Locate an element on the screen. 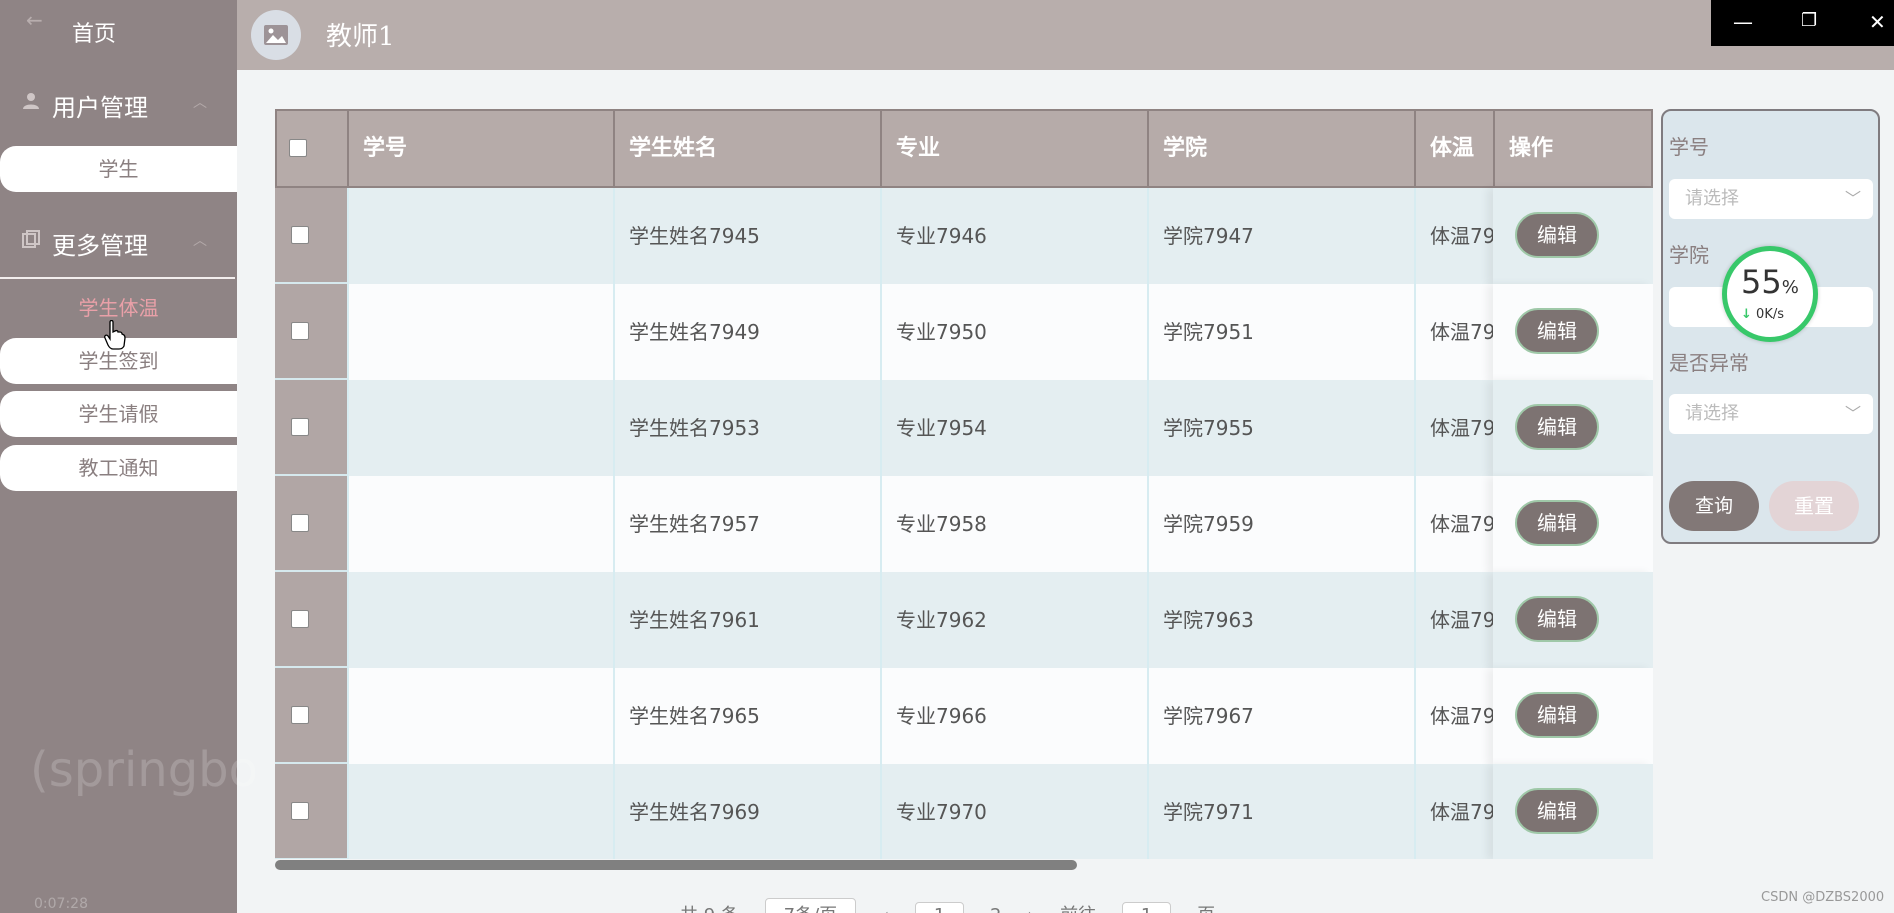 The height and width of the screenshot is (913, 1894). cell-name: 学生姓名7969 is located at coordinates (746, 811).